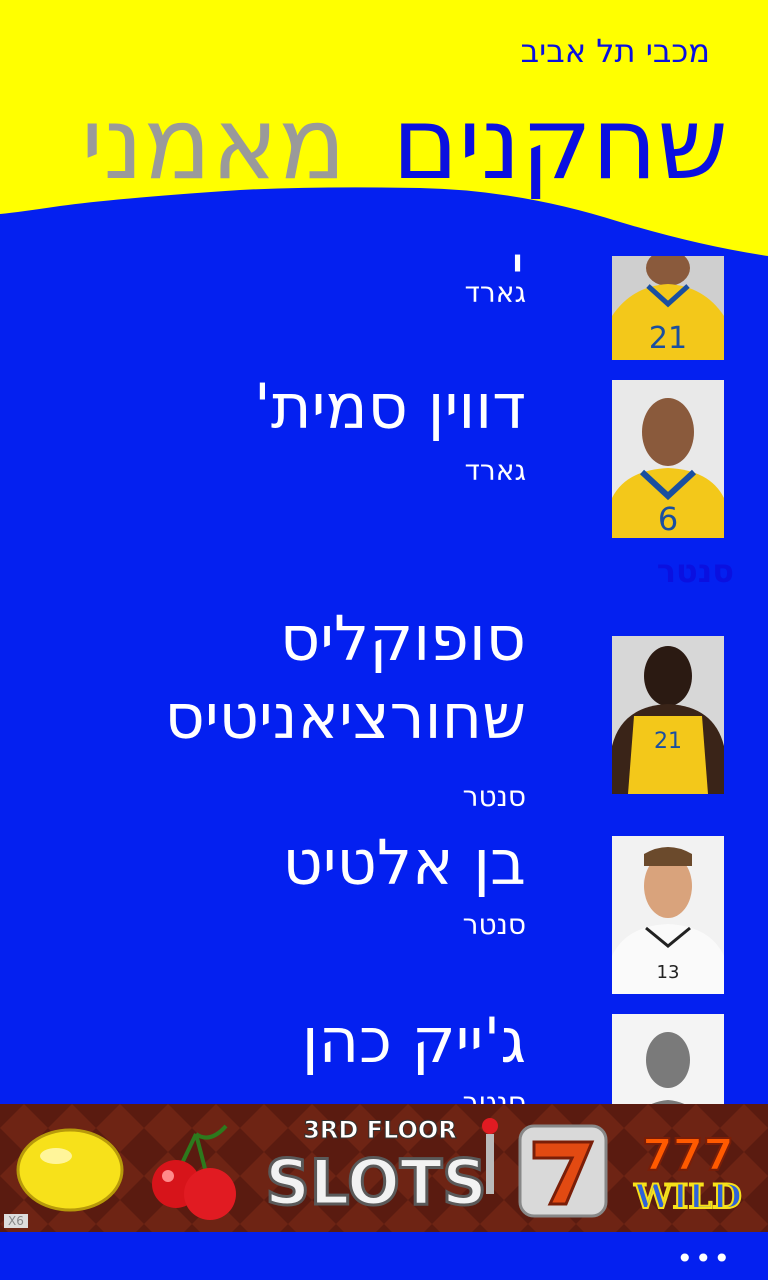 This screenshot has height=1280, width=768. I want to click on more-options-button: •••, so click(704, 1258).